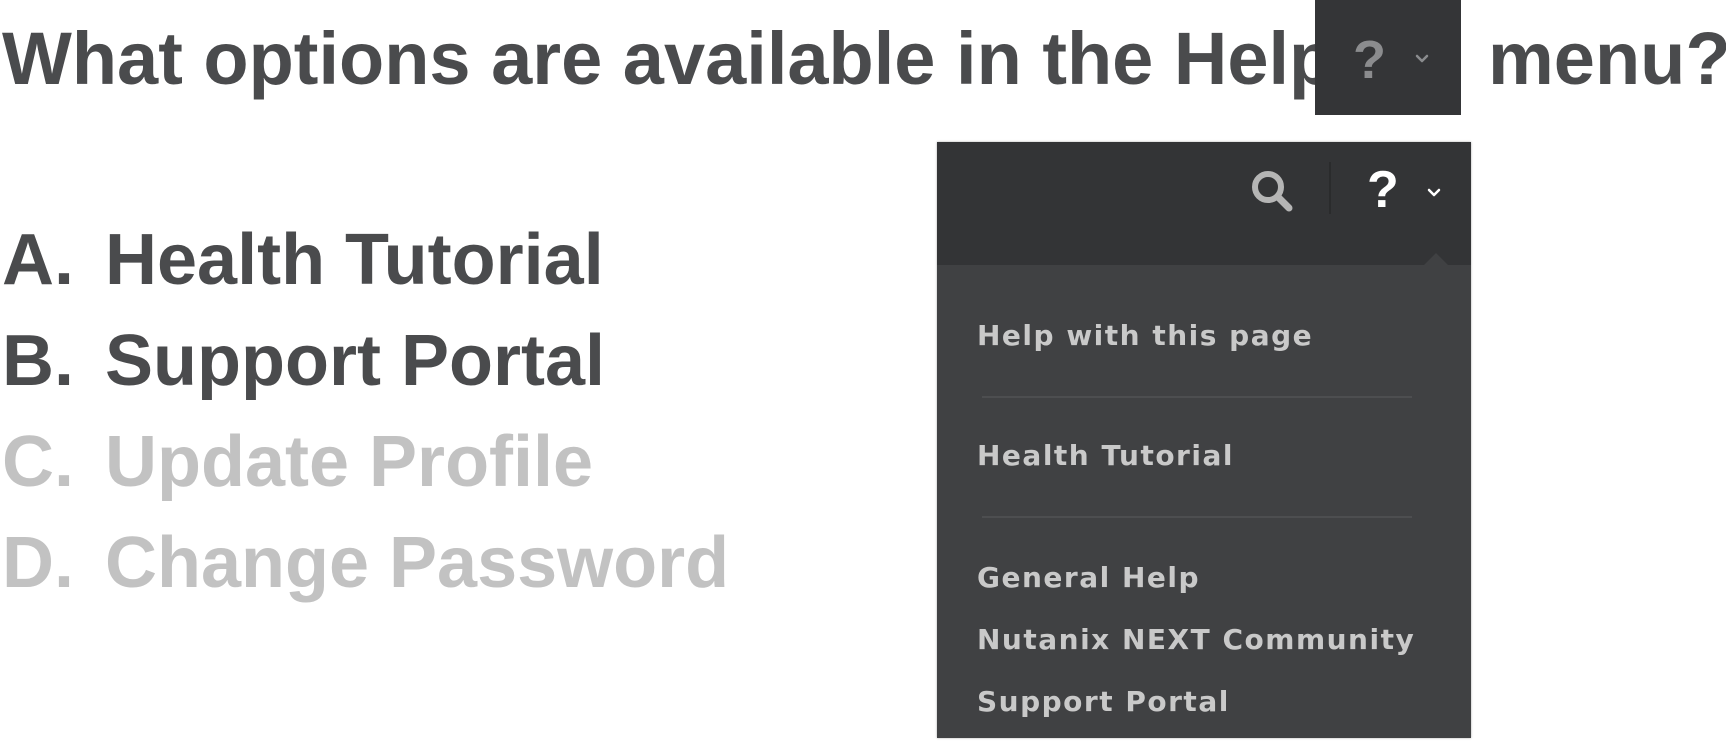 The height and width of the screenshot is (741, 1726). What do you see at coordinates (1204, 203) in the screenshot?
I see `top-toolbar: ?` at bounding box center [1204, 203].